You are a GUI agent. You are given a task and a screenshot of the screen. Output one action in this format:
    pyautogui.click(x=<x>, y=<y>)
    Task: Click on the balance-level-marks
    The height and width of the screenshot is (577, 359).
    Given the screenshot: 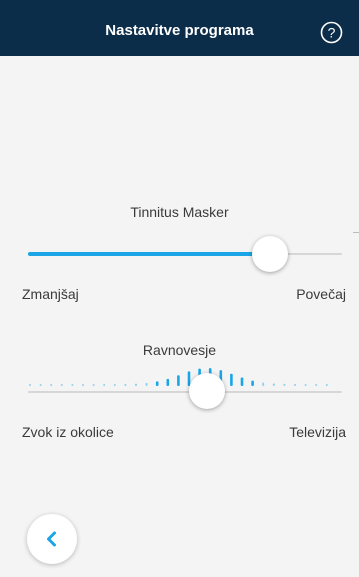 What is the action you would take?
    pyautogui.click(x=178, y=377)
    